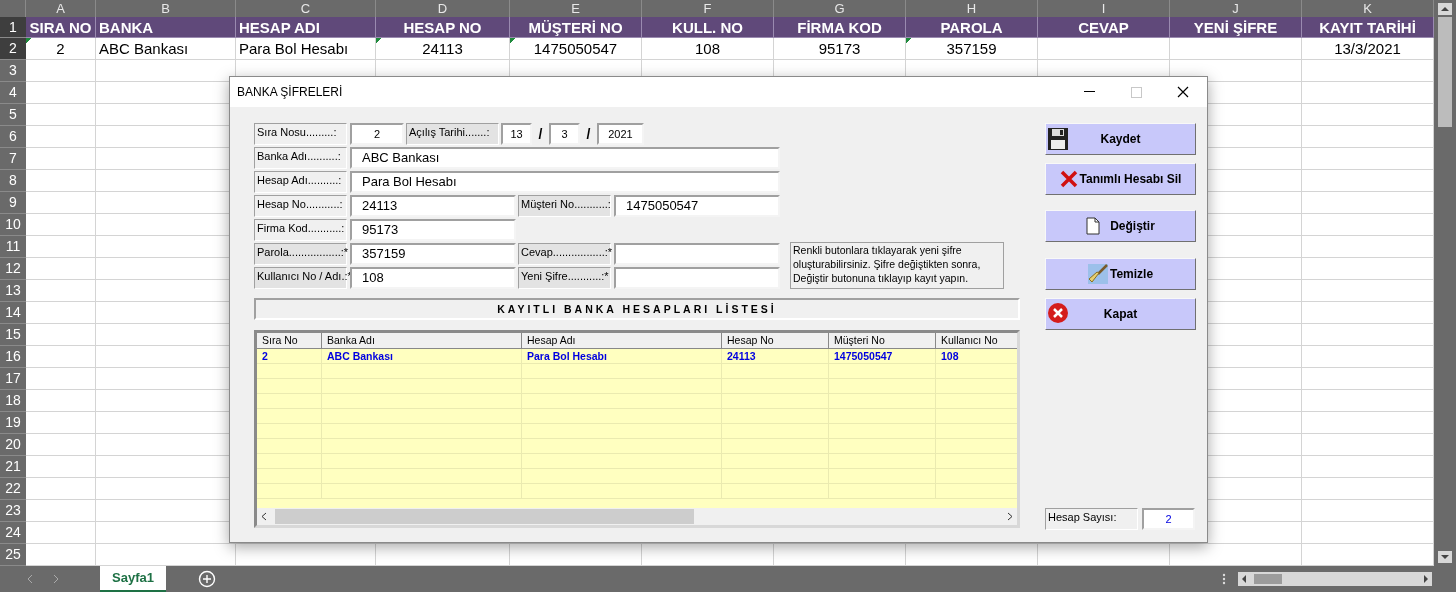 The width and height of the screenshot is (1456, 592). What do you see at coordinates (1093, 226) in the screenshot?
I see `document-icon` at bounding box center [1093, 226].